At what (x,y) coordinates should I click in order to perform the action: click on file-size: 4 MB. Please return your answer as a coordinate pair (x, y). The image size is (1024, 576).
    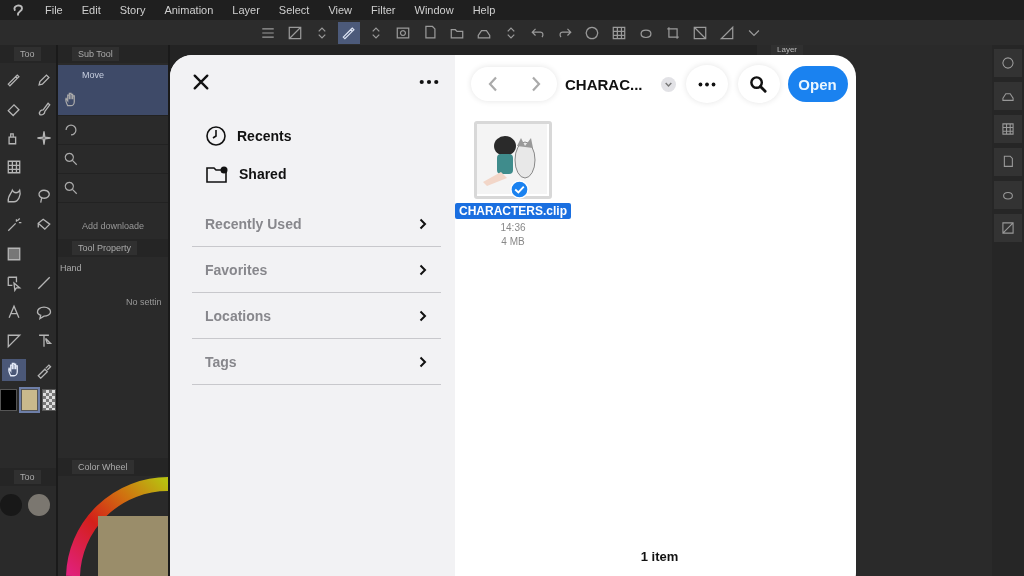
    Looking at the image, I should click on (513, 241).